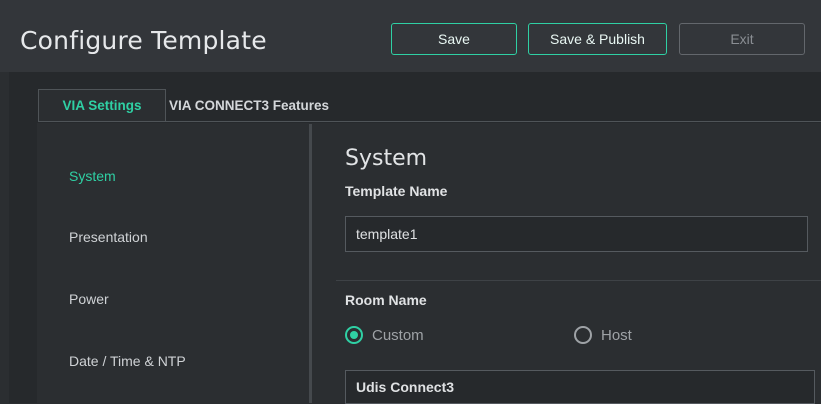 This screenshot has height=404, width=821. I want to click on room-name-input, so click(580, 387).